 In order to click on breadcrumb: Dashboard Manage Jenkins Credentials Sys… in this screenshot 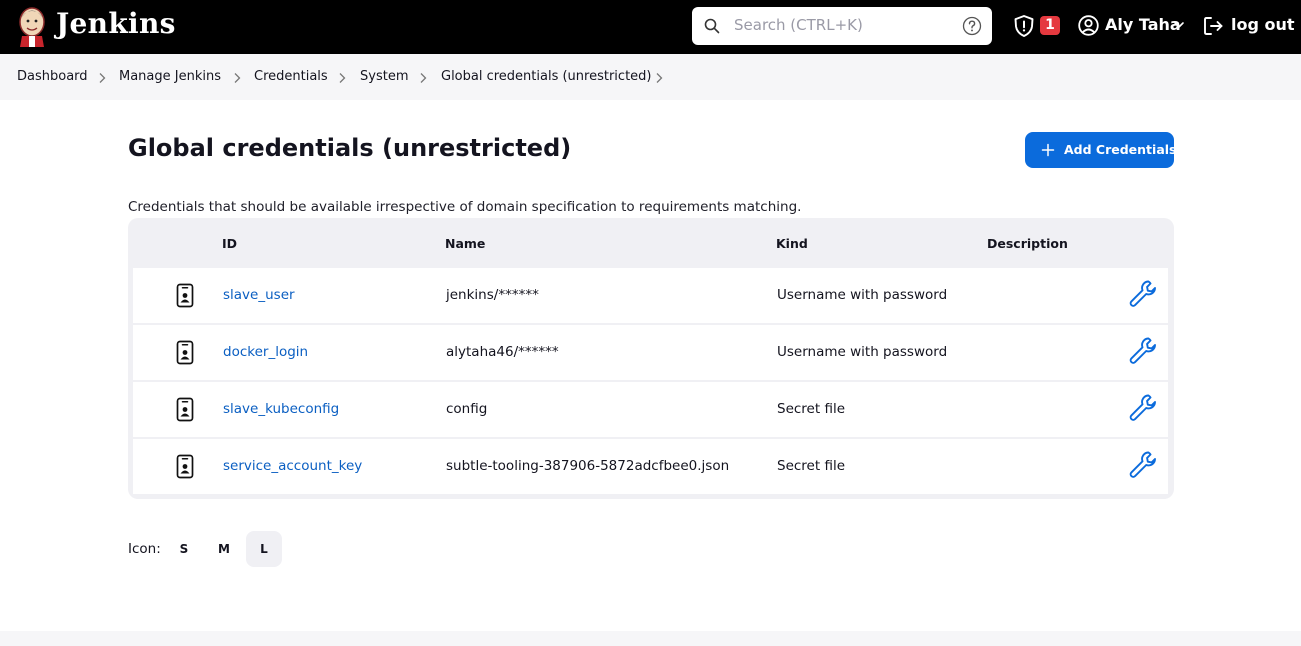, I will do `click(650, 77)`.